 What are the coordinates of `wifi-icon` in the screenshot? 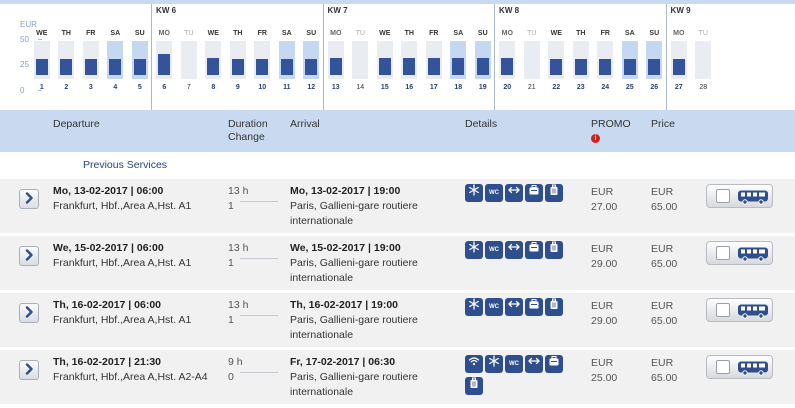 It's located at (474, 364).